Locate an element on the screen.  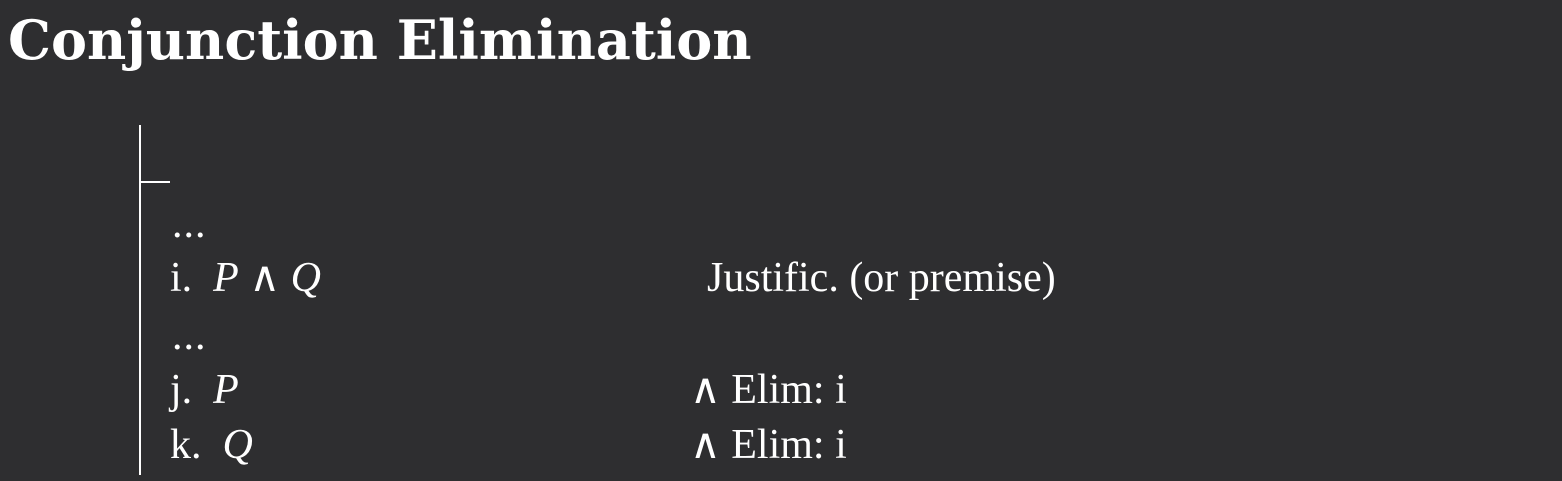
proof-line-j: j. P is located at coordinates (204, 390).